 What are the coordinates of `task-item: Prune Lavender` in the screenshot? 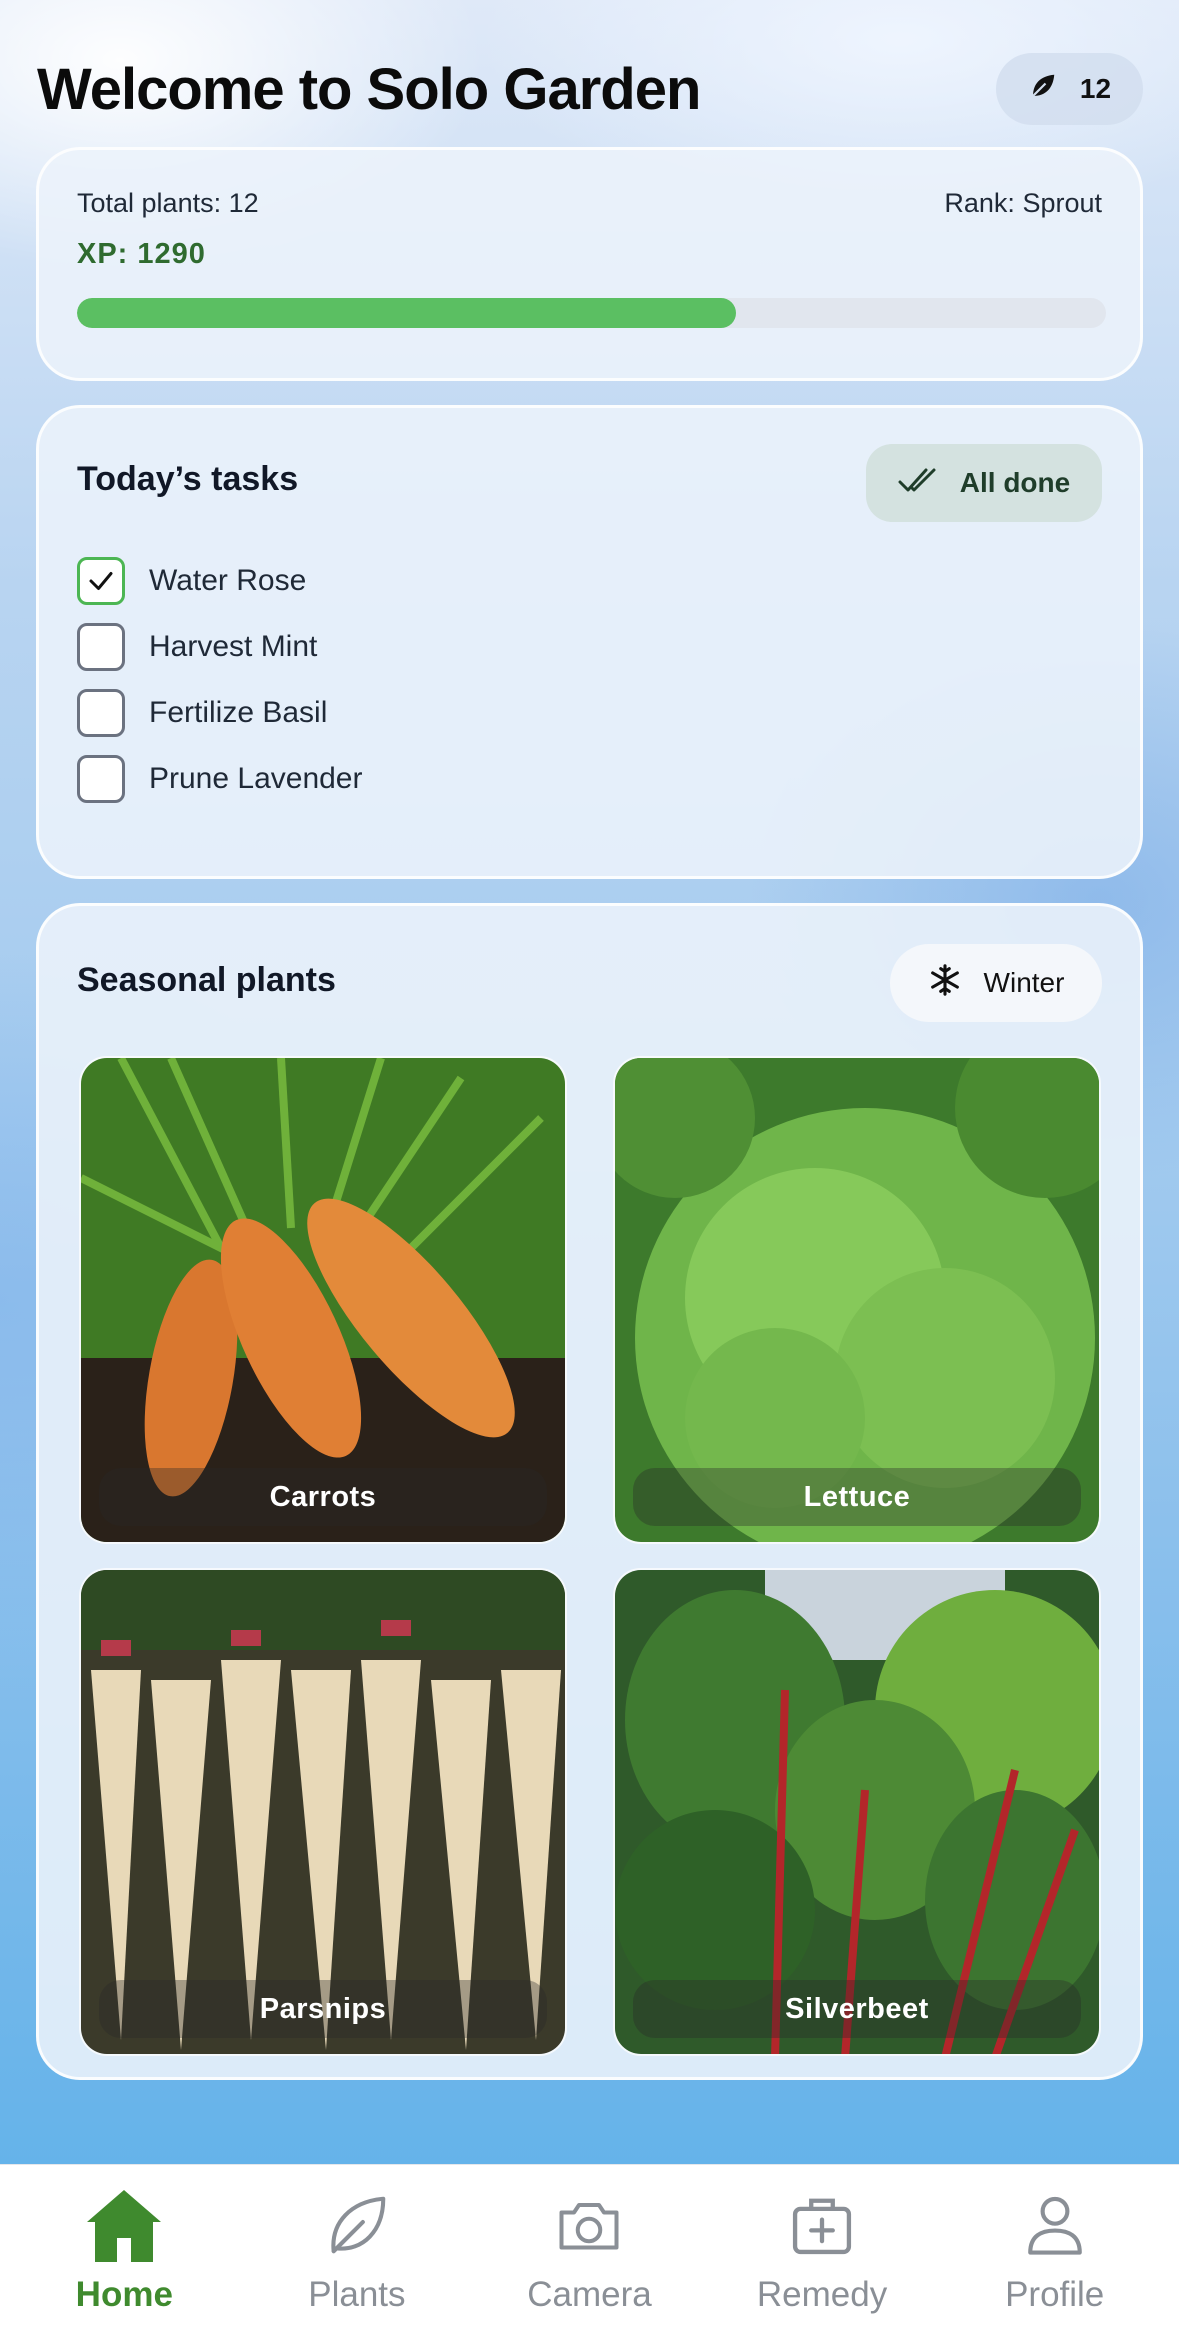 It's located at (220, 779).